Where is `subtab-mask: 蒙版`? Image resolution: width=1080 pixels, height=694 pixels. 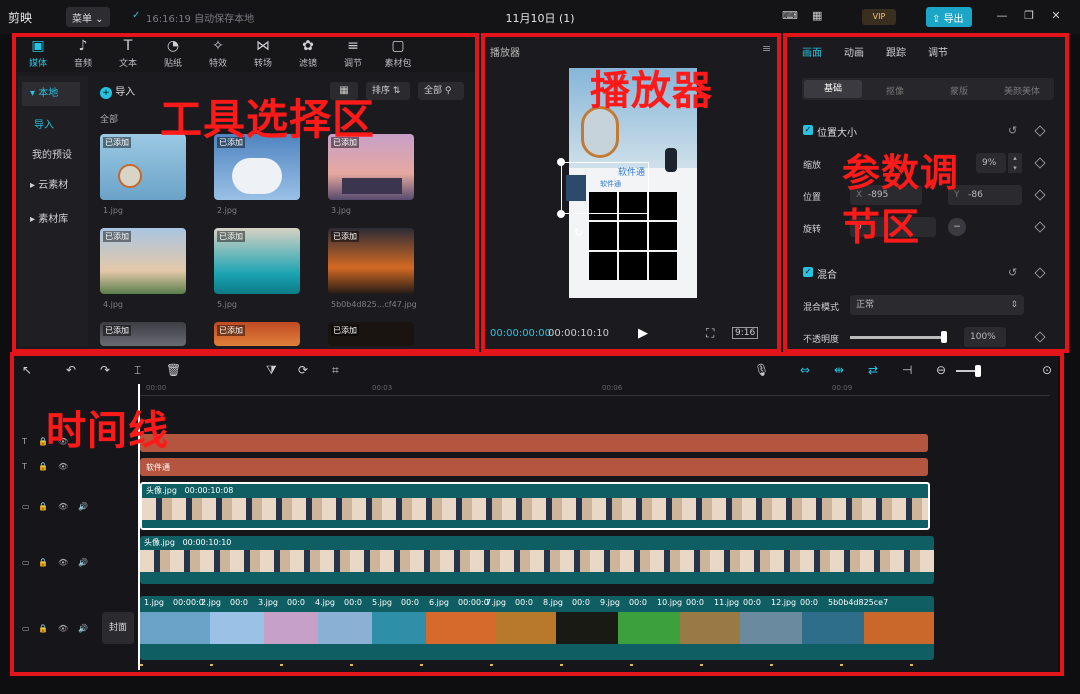
subtab-mask: 蒙版 is located at coordinates (959, 90).